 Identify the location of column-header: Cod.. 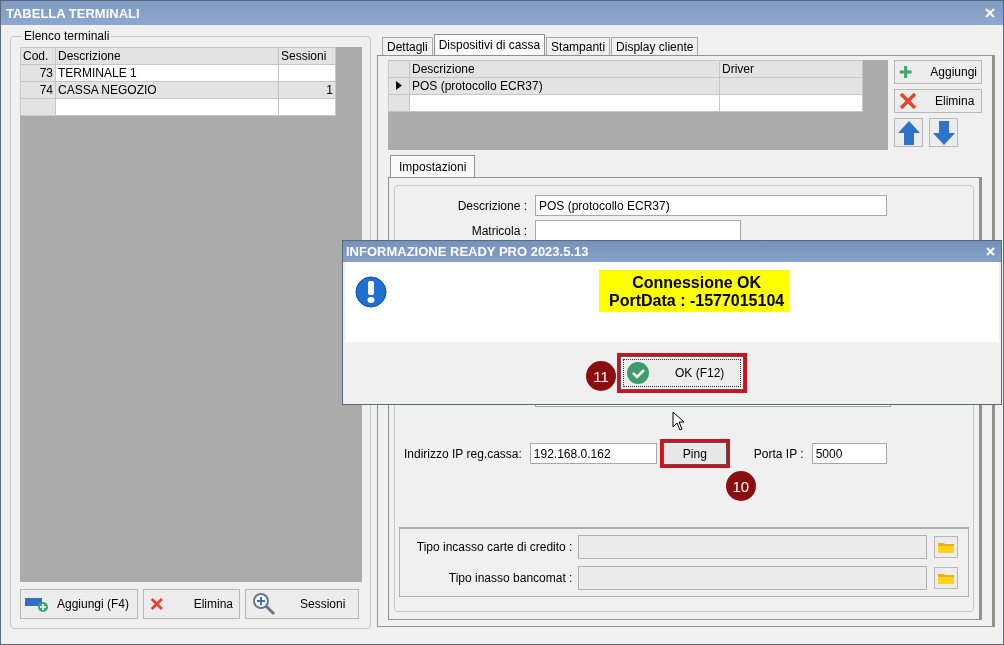
(38, 56).